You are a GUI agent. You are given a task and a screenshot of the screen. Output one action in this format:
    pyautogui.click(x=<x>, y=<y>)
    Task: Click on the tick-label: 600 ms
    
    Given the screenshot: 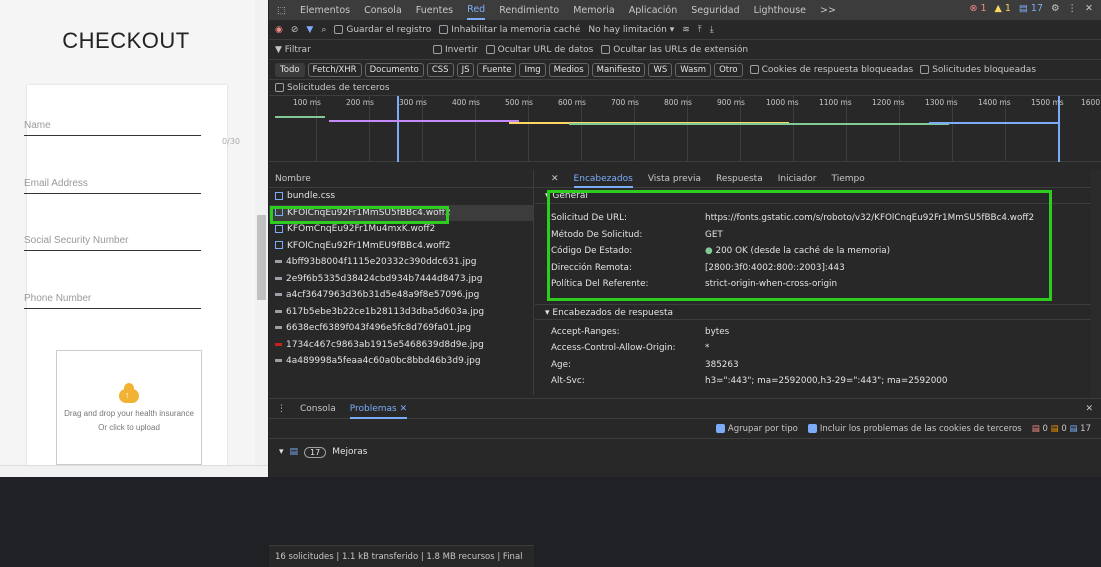 What is the action you would take?
    pyautogui.click(x=572, y=102)
    